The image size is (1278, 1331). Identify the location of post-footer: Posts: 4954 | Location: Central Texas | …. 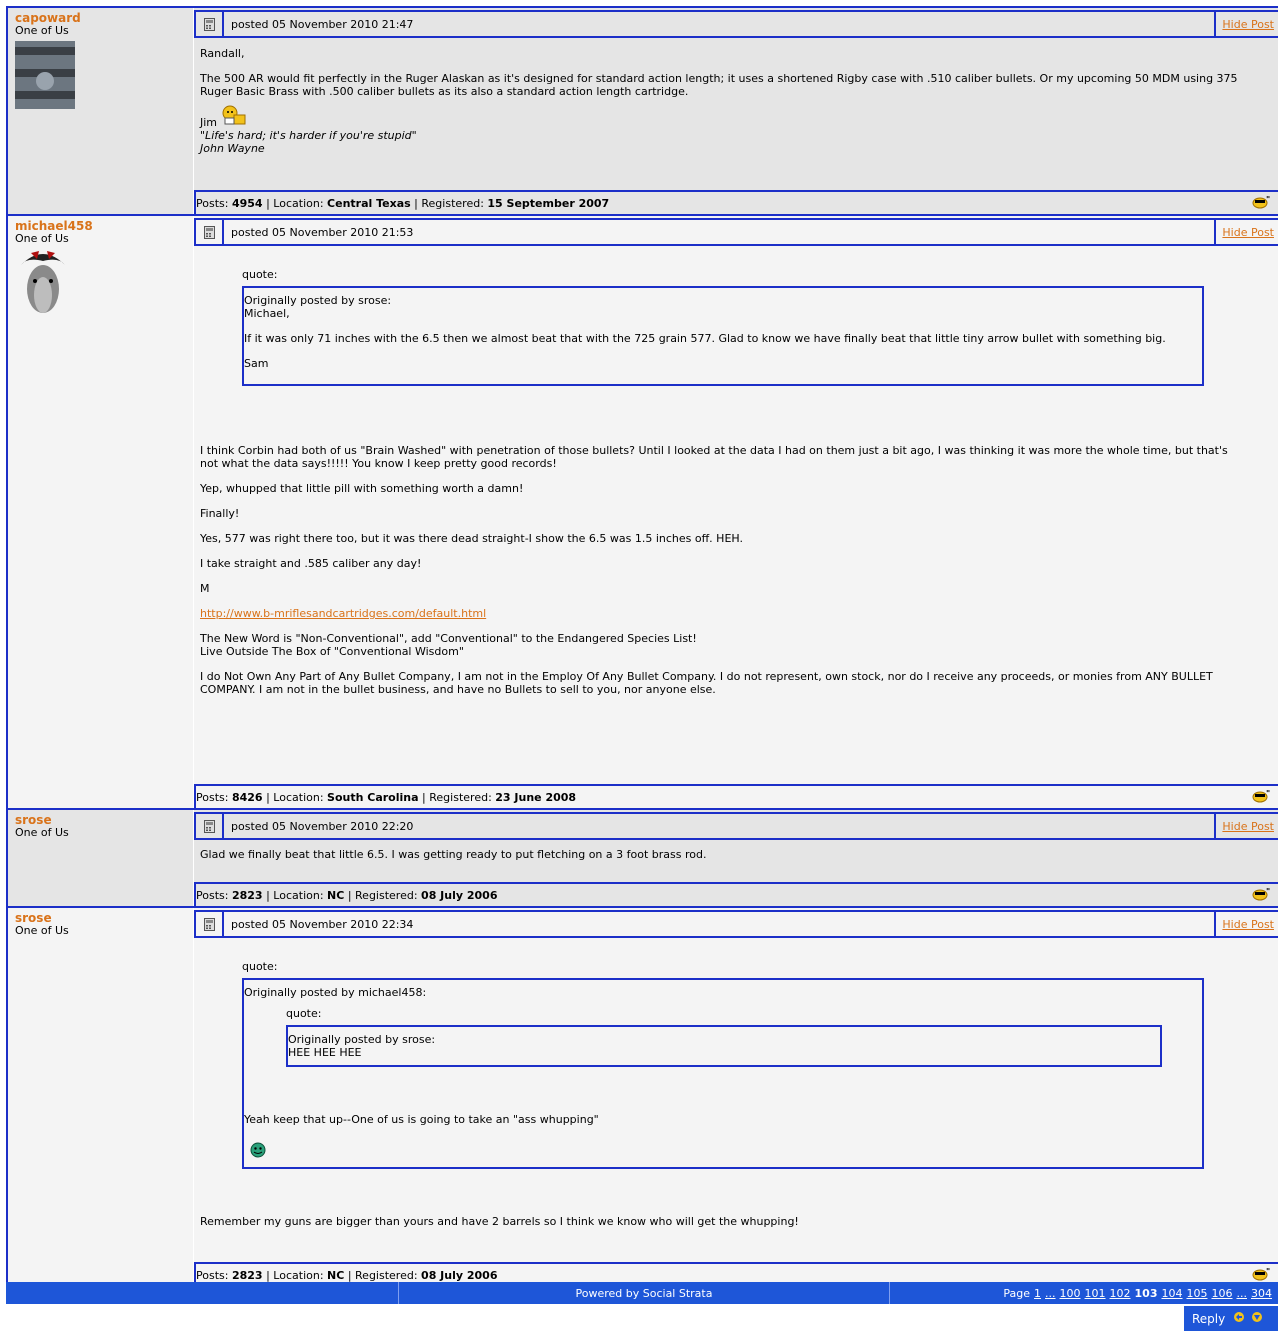
(736, 202).